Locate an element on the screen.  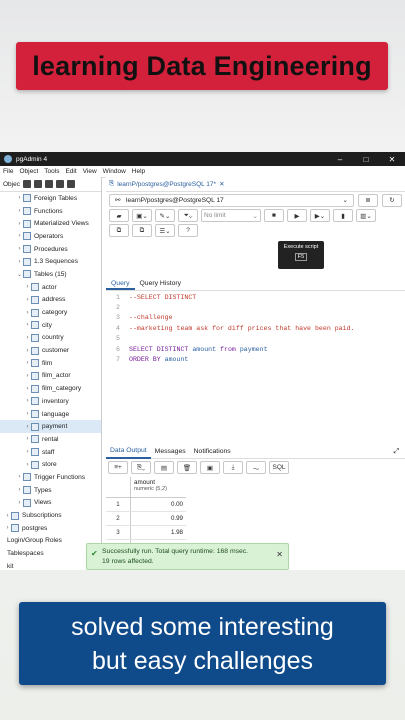
menu-window: Window is located at coordinates (114, 171).